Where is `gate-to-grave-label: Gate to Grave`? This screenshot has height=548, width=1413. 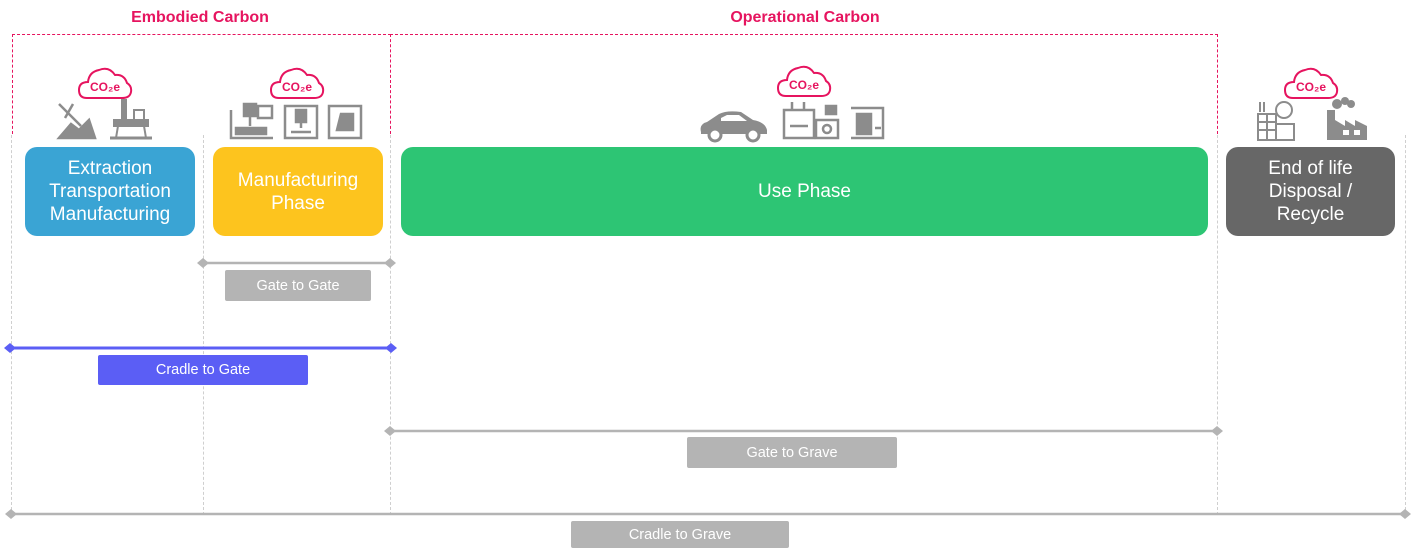
gate-to-grave-label: Gate to Grave is located at coordinates (792, 452).